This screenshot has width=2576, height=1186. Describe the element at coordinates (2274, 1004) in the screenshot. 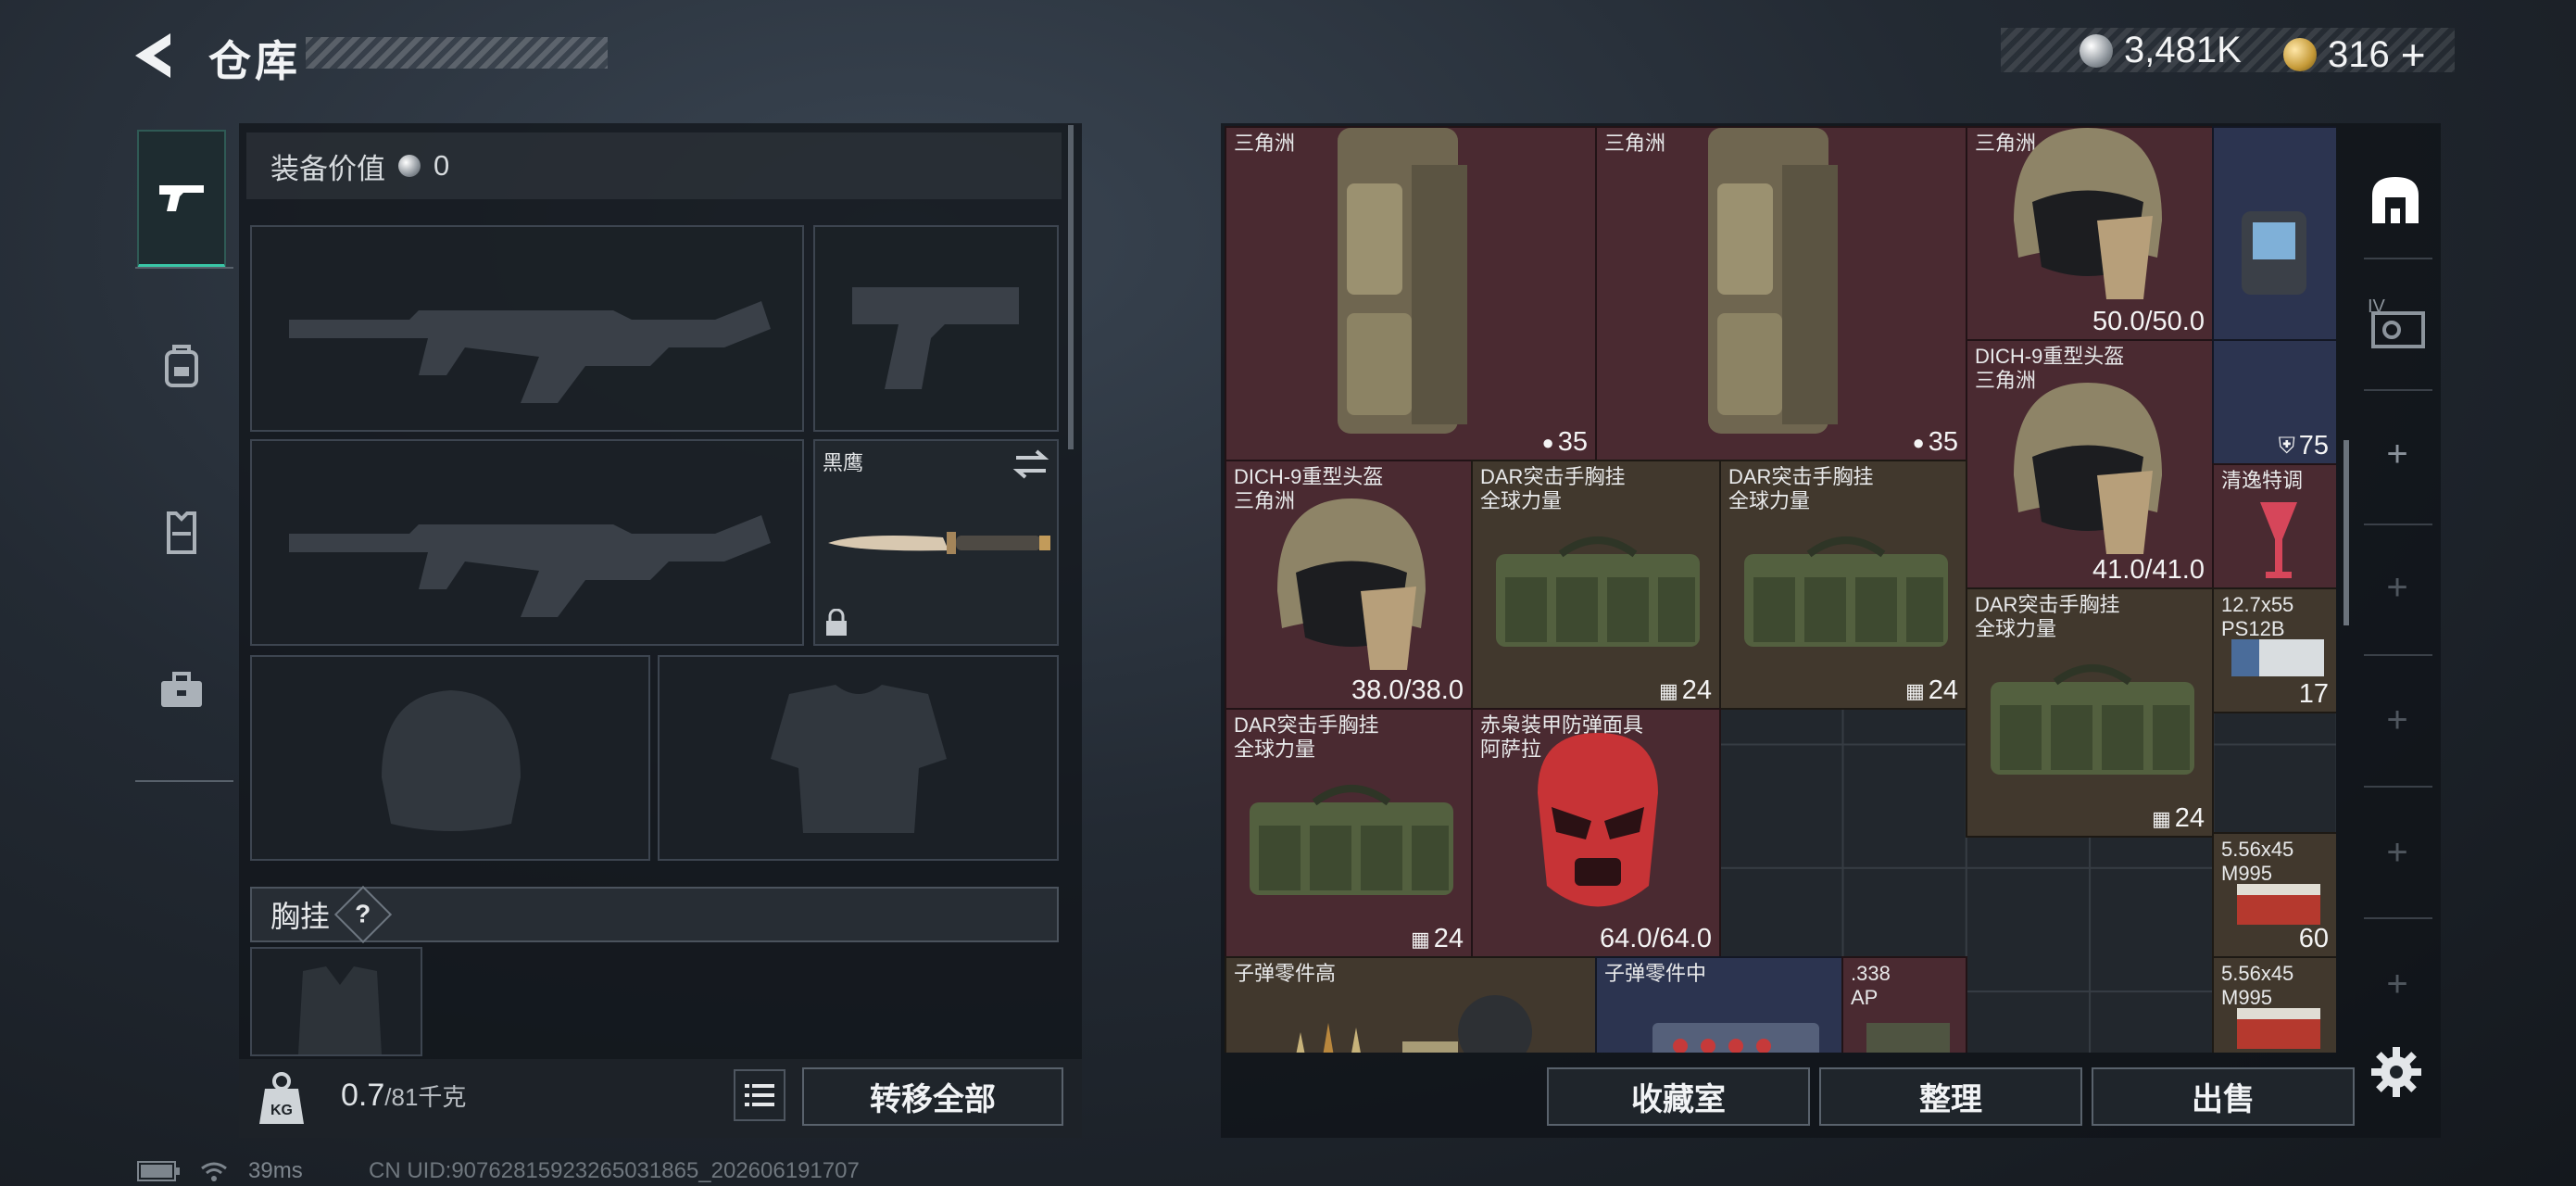

I see `storage-item: 5.56x45 M995` at that location.